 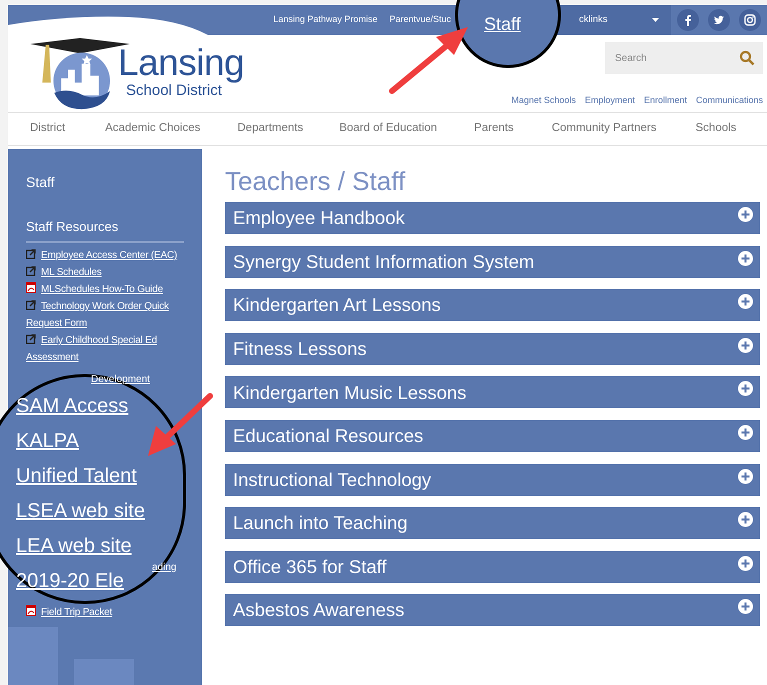 I want to click on sidebar-link: ML Schedules, so click(x=105, y=272).